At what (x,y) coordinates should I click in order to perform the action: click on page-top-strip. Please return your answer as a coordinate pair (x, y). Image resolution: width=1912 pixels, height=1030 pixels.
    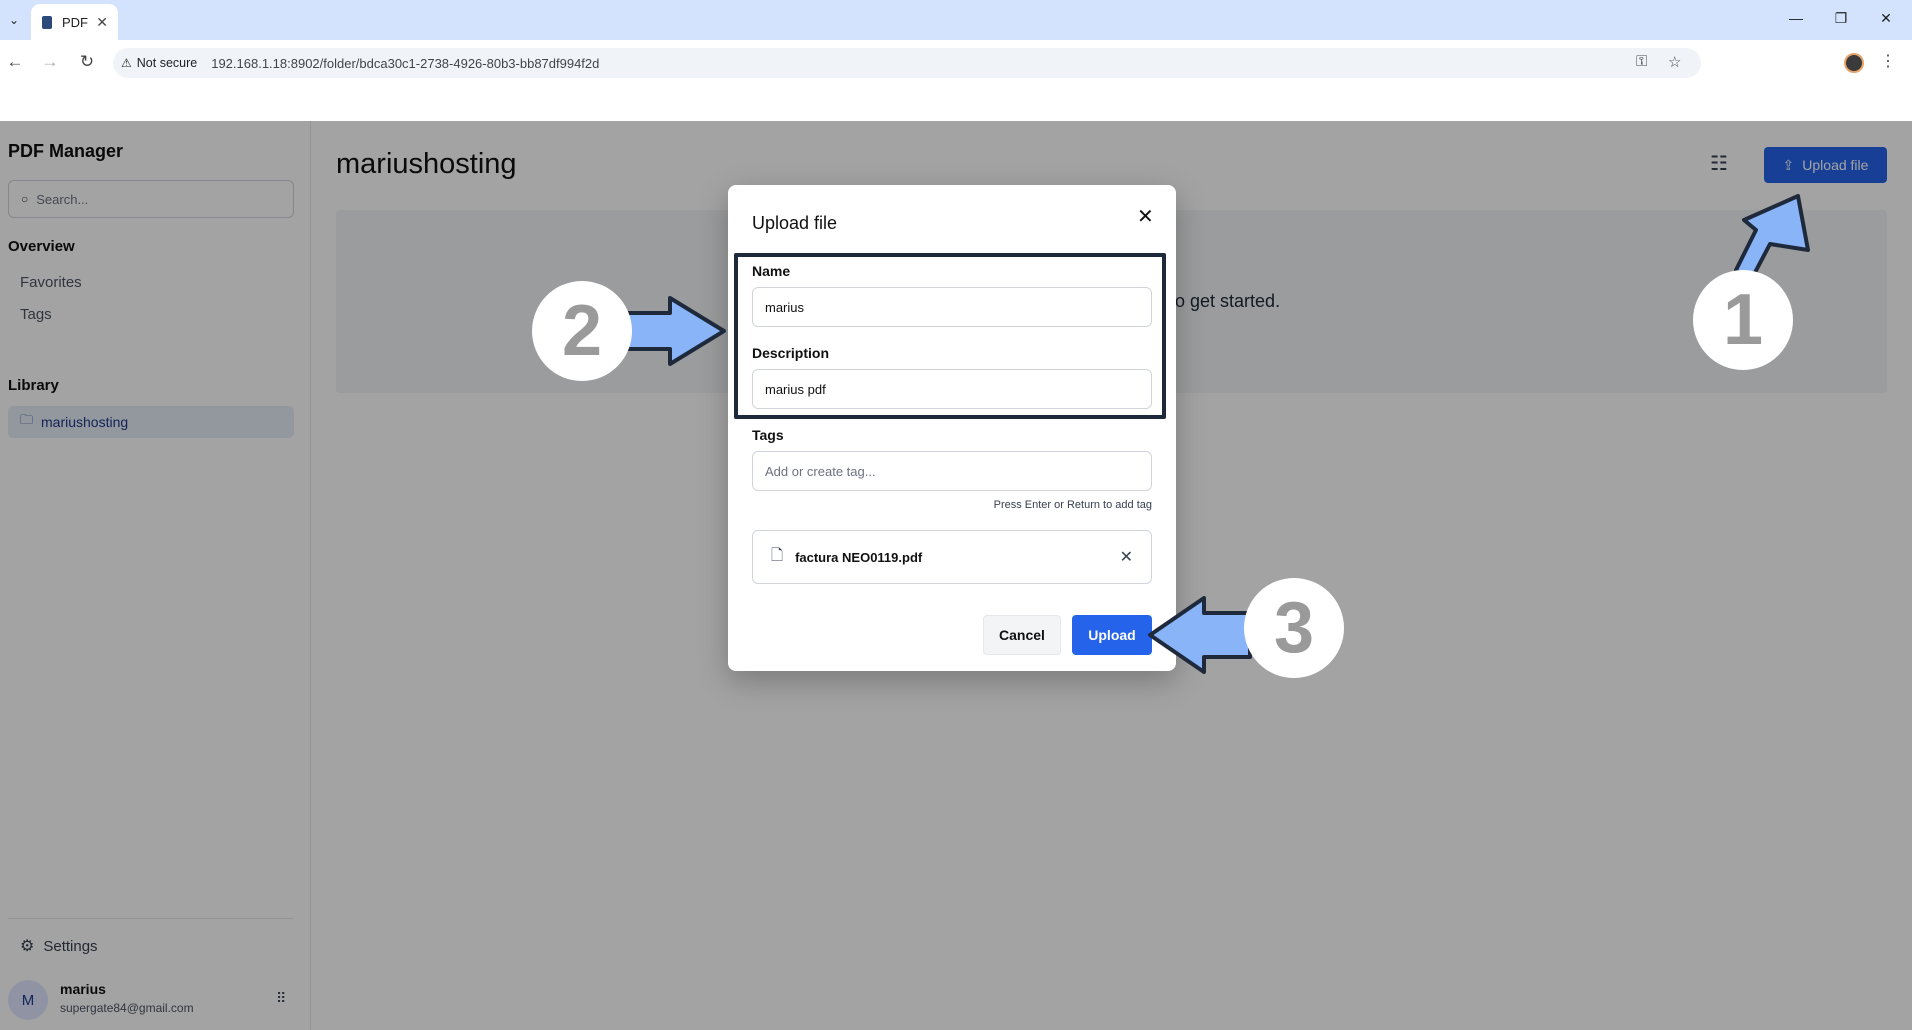
    Looking at the image, I should click on (956, 103).